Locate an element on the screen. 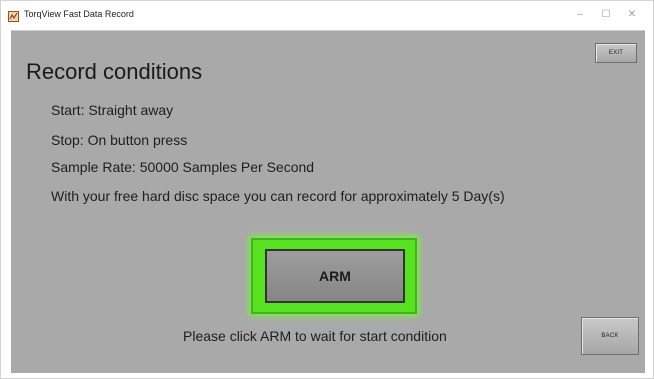 Image resolution: width=654 pixels, height=379 pixels. exit-button: EXIT is located at coordinates (616, 53).